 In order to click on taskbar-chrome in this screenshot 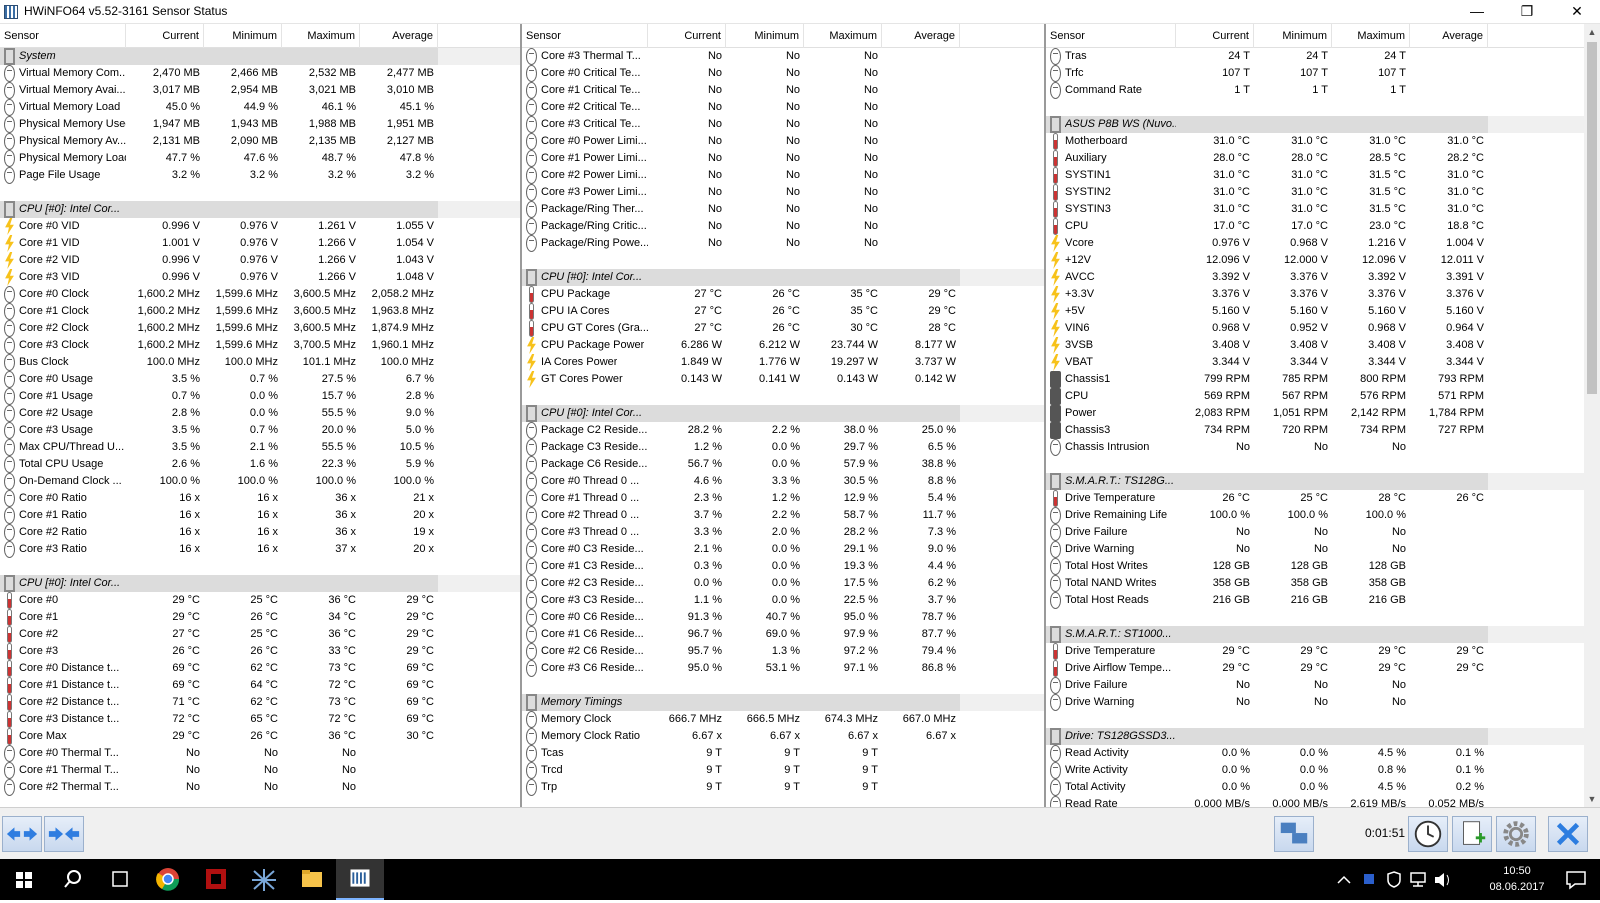, I will do `click(168, 879)`.